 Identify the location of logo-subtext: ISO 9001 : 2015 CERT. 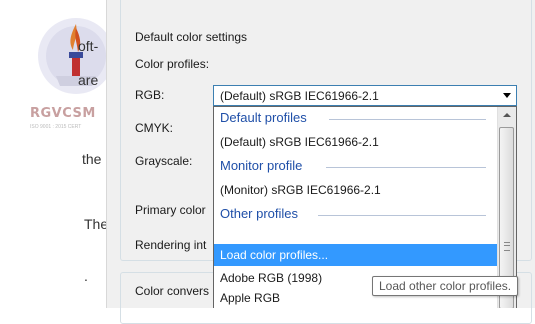
(56, 127).